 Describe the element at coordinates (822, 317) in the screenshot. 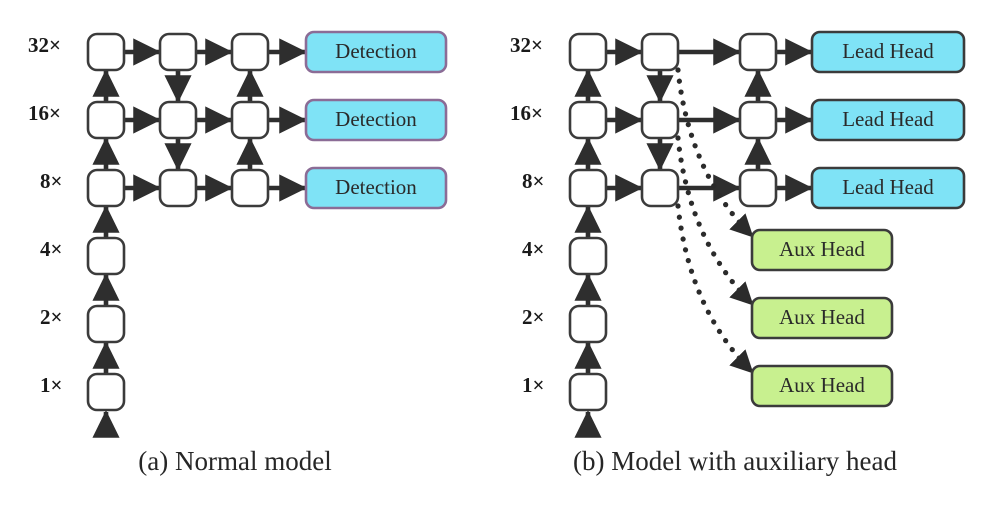

I see `aux-head-2-label: Aux Head` at that location.